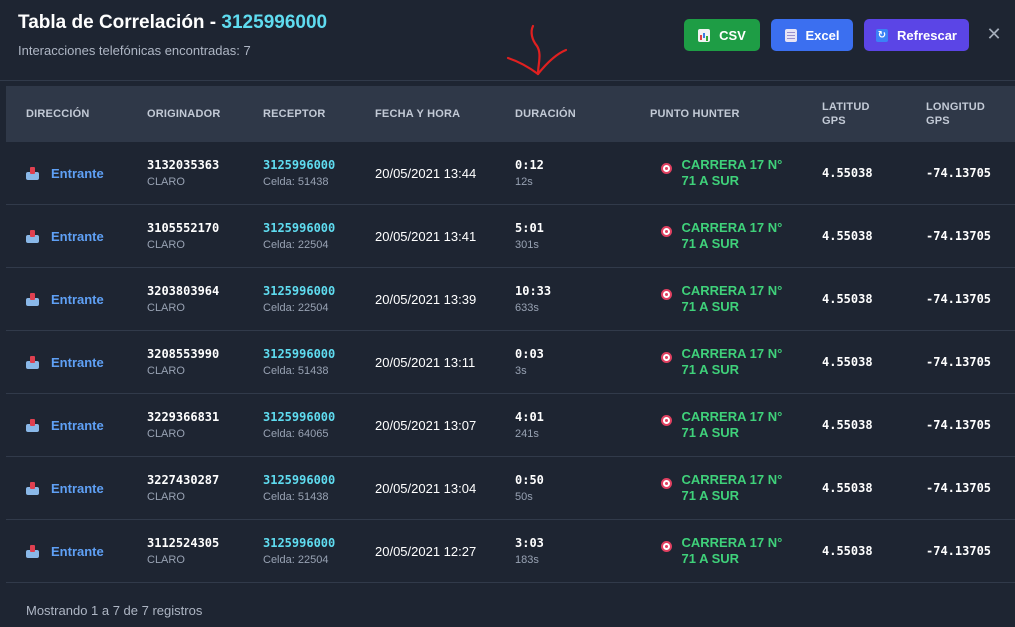 The width and height of the screenshot is (1015, 627). I want to click on duration-seconds: 3s, so click(521, 371).